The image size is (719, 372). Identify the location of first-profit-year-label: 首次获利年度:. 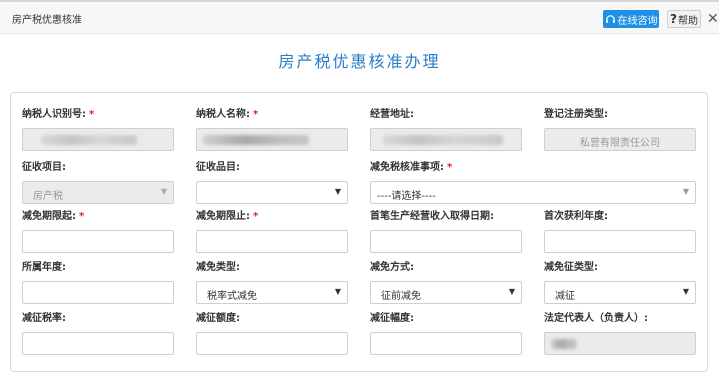
(576, 216).